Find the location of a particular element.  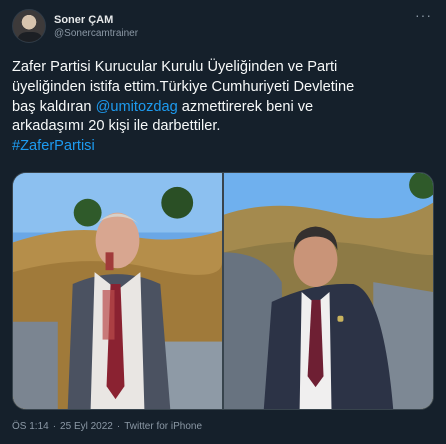

avatar is located at coordinates (29, 26).